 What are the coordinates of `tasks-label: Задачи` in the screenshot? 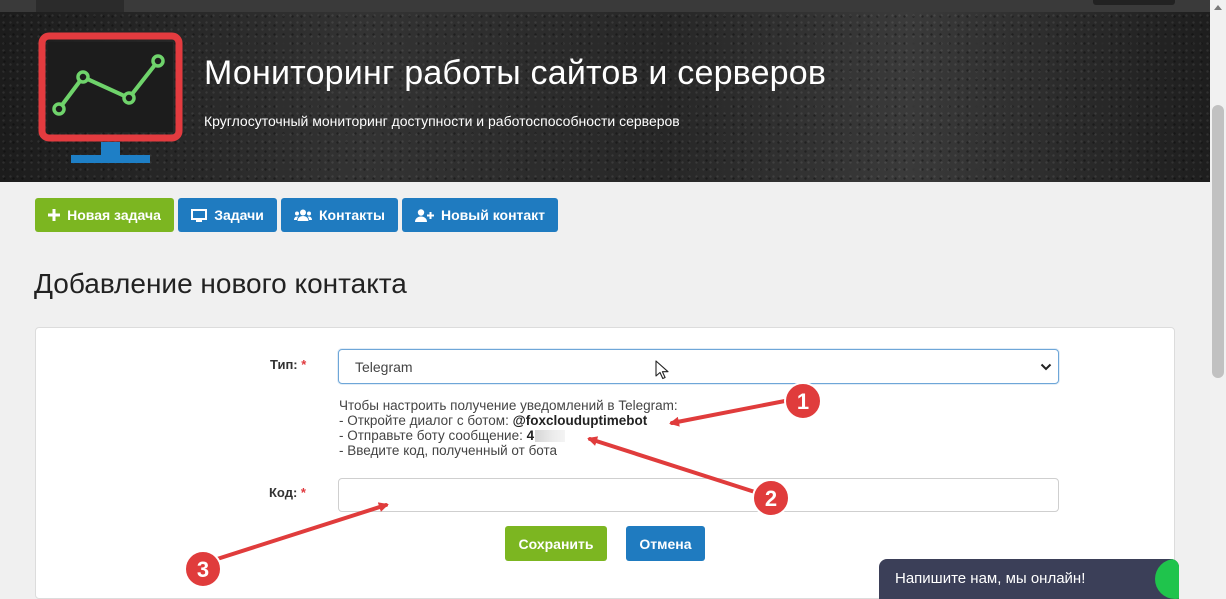 It's located at (239, 215).